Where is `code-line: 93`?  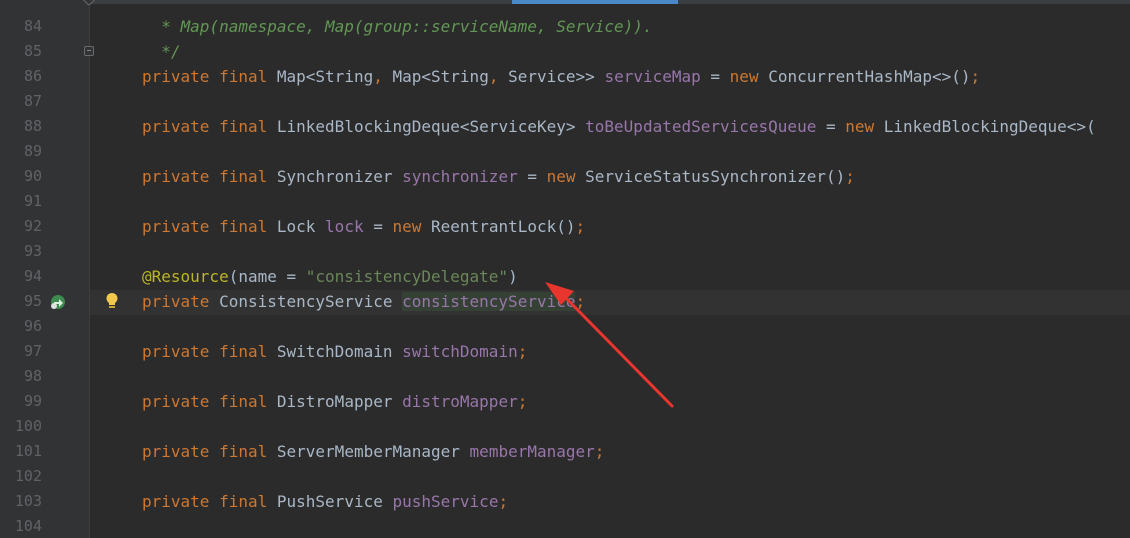 code-line: 93 is located at coordinates (565, 251).